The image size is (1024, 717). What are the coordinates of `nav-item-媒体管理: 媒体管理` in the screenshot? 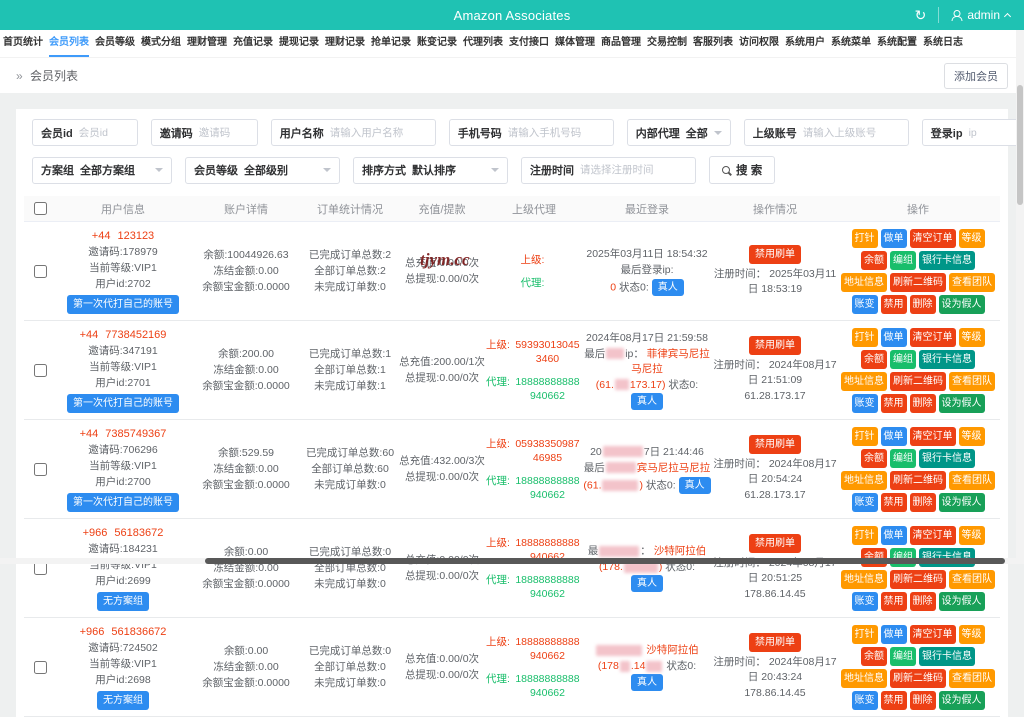 It's located at (575, 43).